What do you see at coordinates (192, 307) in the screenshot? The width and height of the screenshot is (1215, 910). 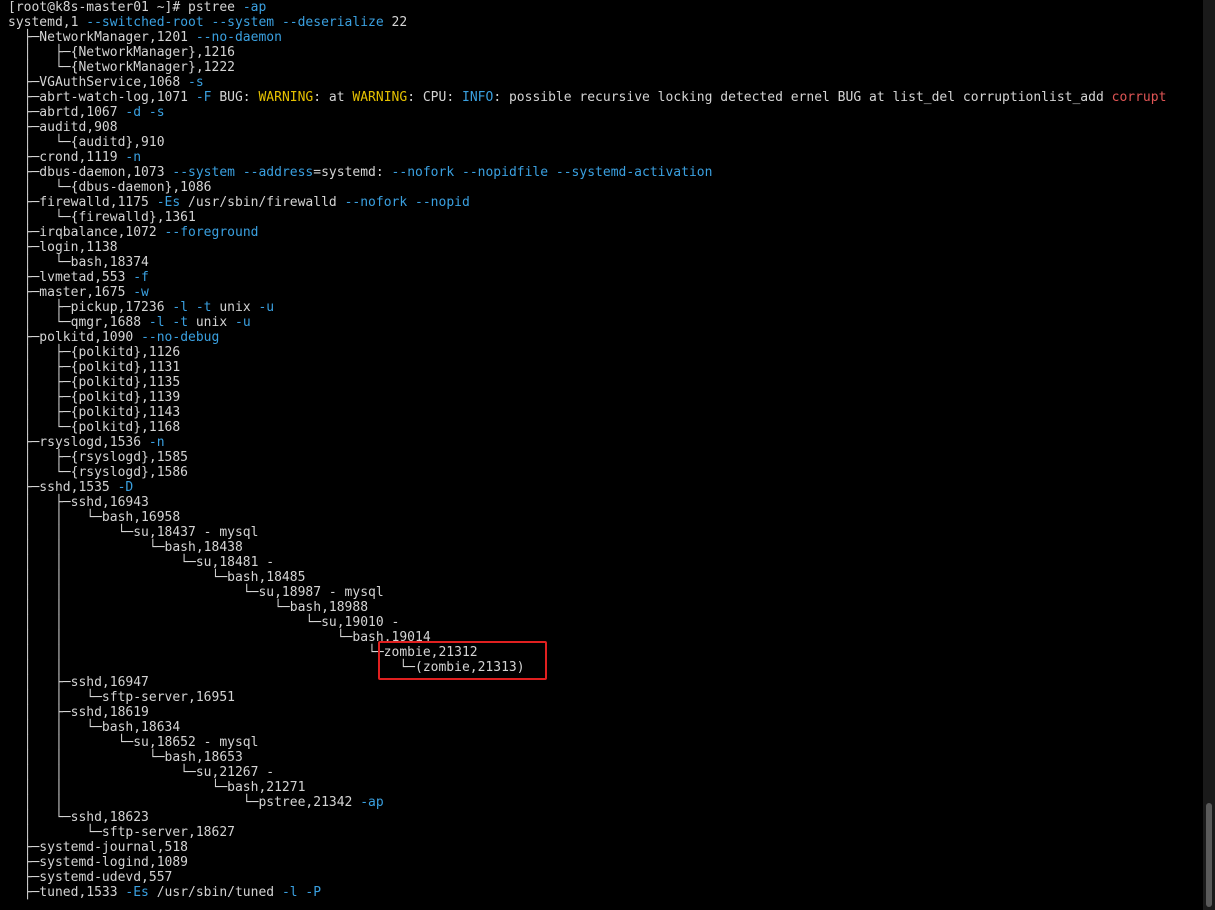 I see `terminal-arg-text: -l -t` at bounding box center [192, 307].